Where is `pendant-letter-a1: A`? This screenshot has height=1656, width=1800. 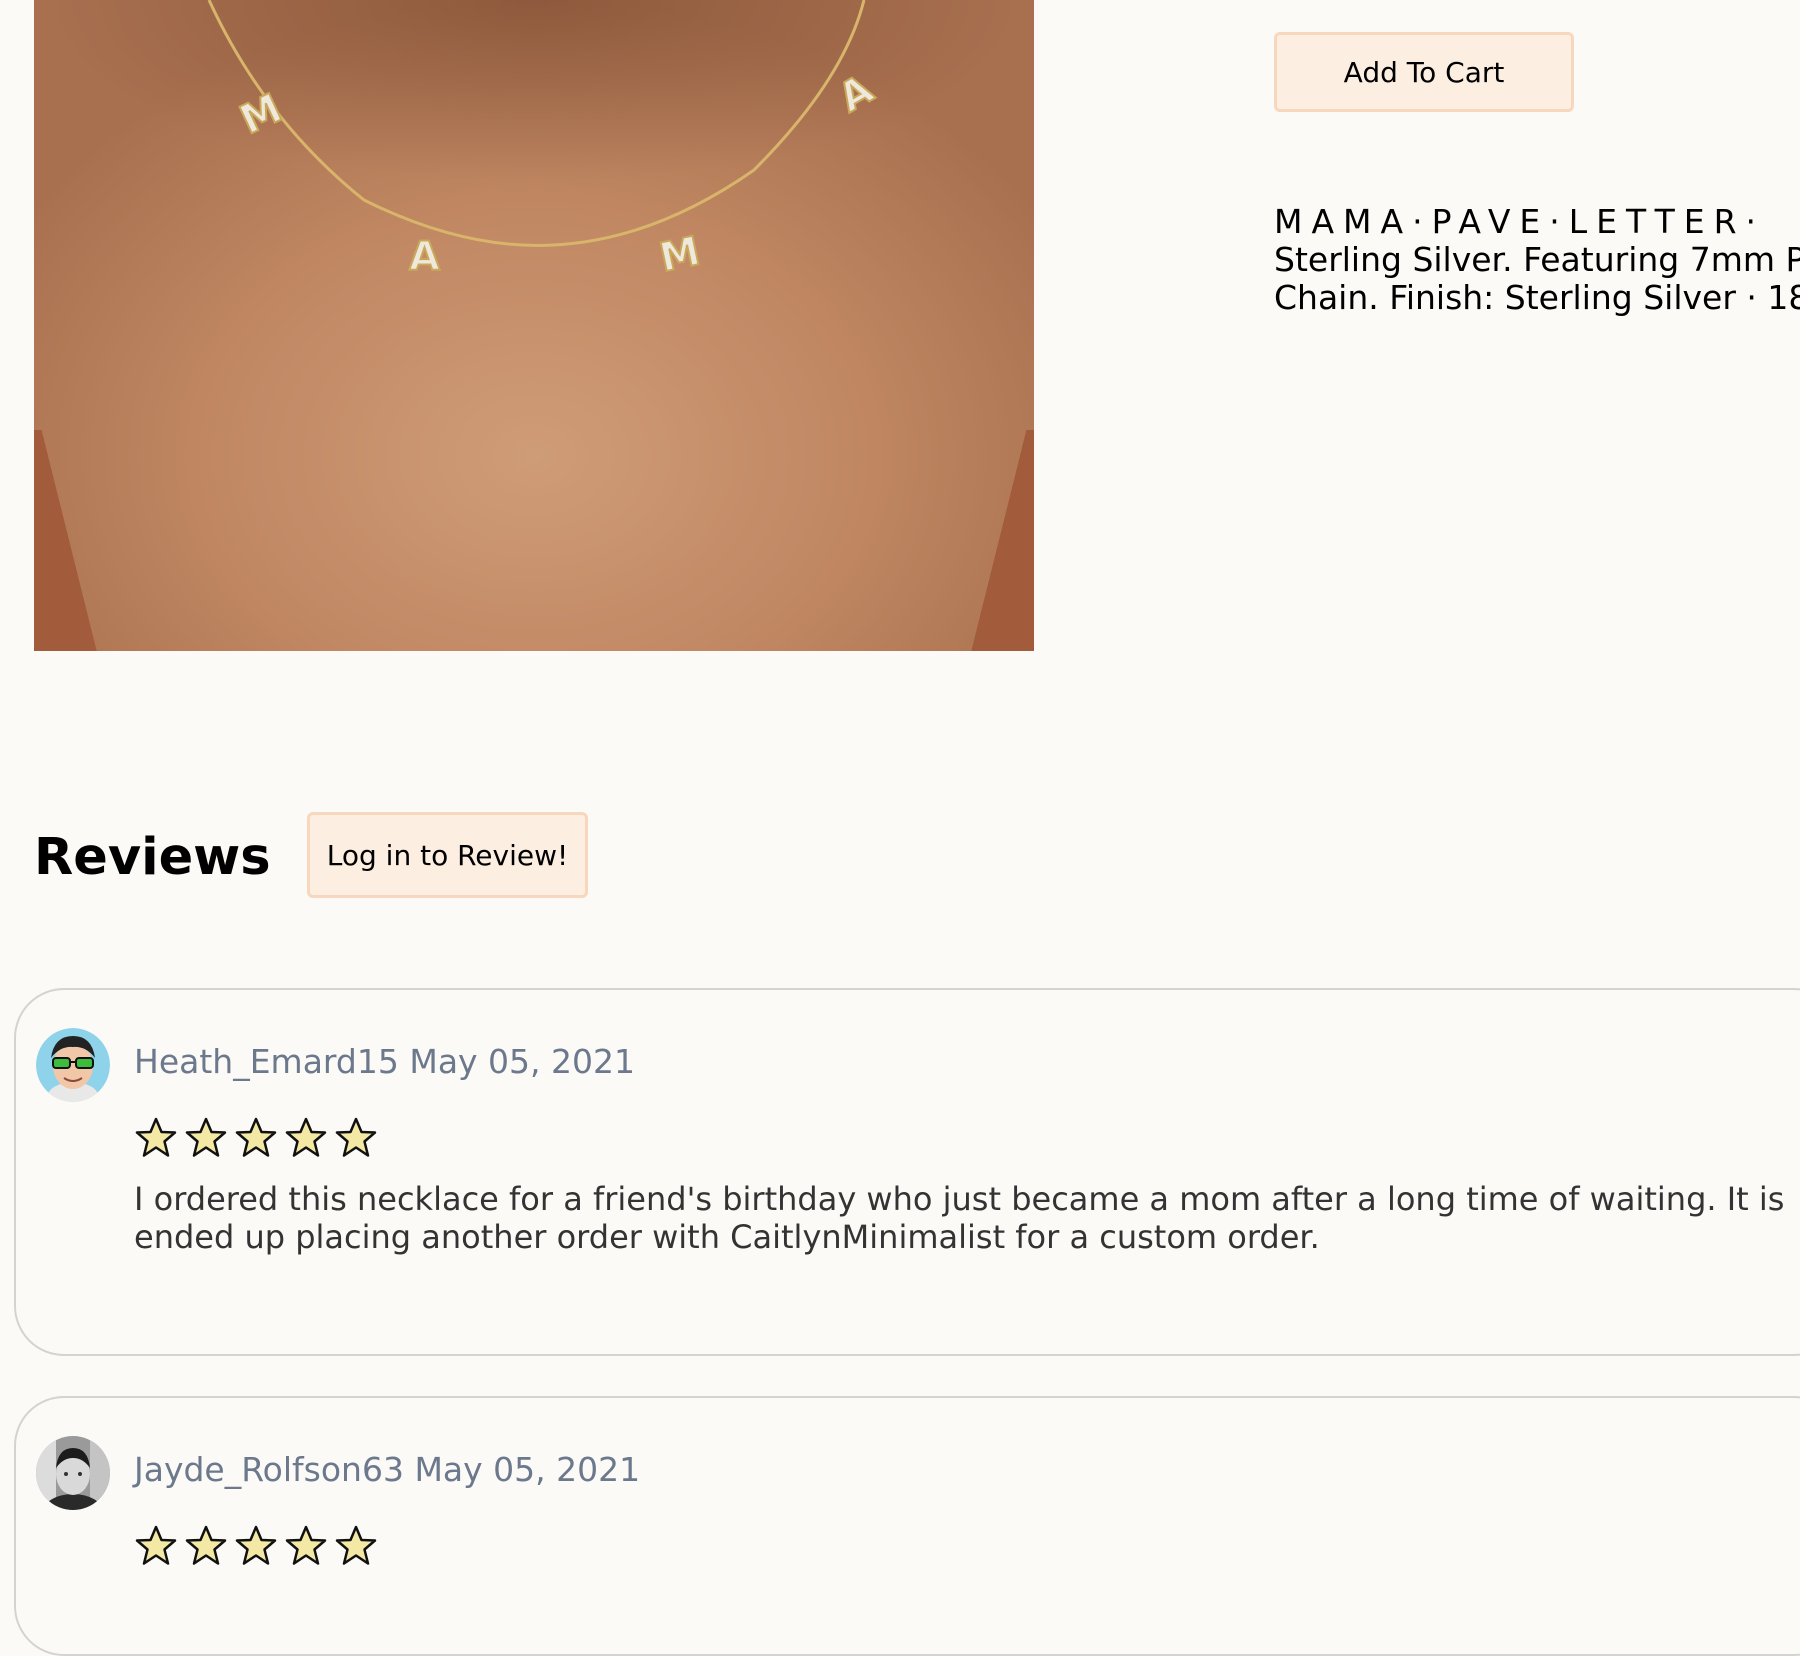 pendant-letter-a1: A is located at coordinates (424, 257).